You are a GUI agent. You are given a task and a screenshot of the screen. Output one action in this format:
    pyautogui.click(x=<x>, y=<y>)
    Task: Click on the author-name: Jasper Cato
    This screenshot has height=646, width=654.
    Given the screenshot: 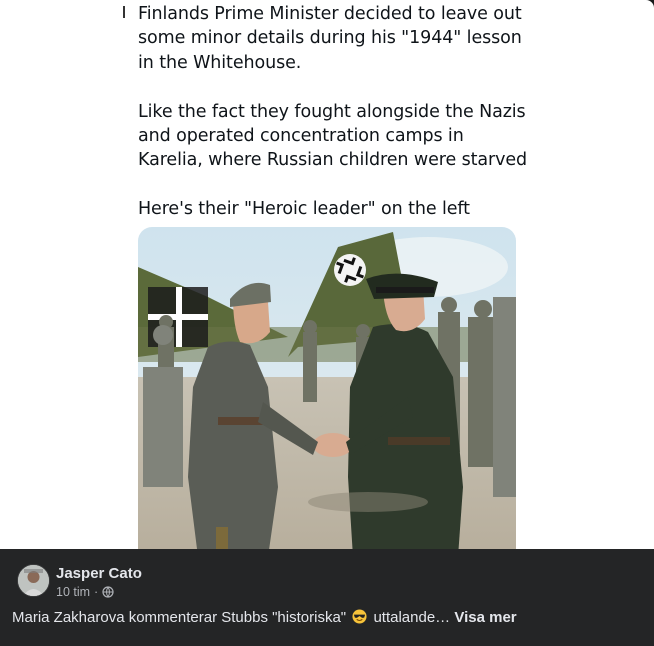 What is the action you would take?
    pyautogui.click(x=99, y=573)
    